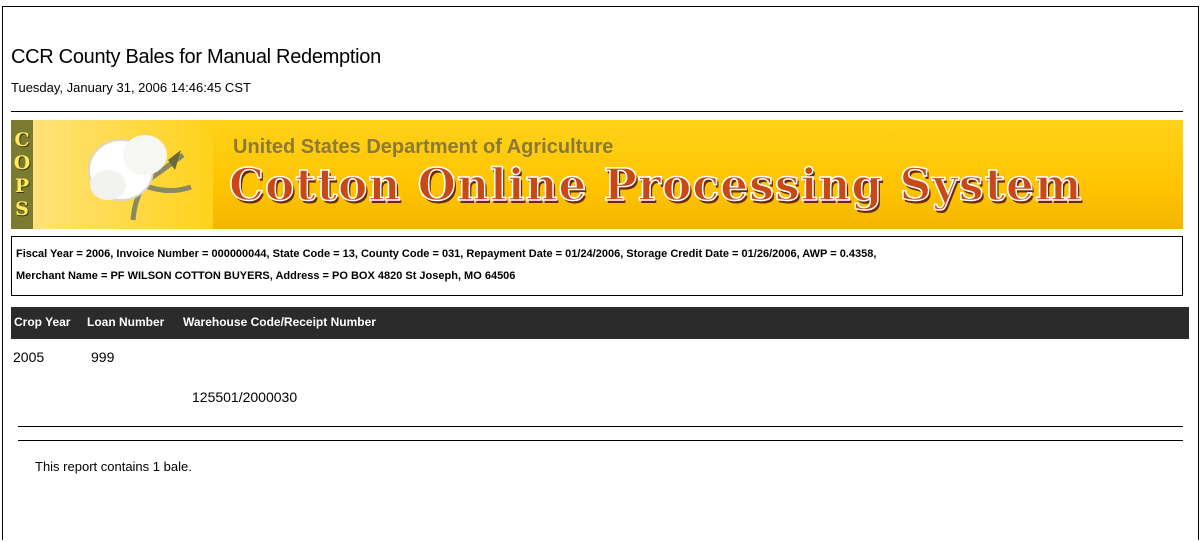 This screenshot has height=542, width=1204. I want to click on cotton-image-area, so click(123, 174).